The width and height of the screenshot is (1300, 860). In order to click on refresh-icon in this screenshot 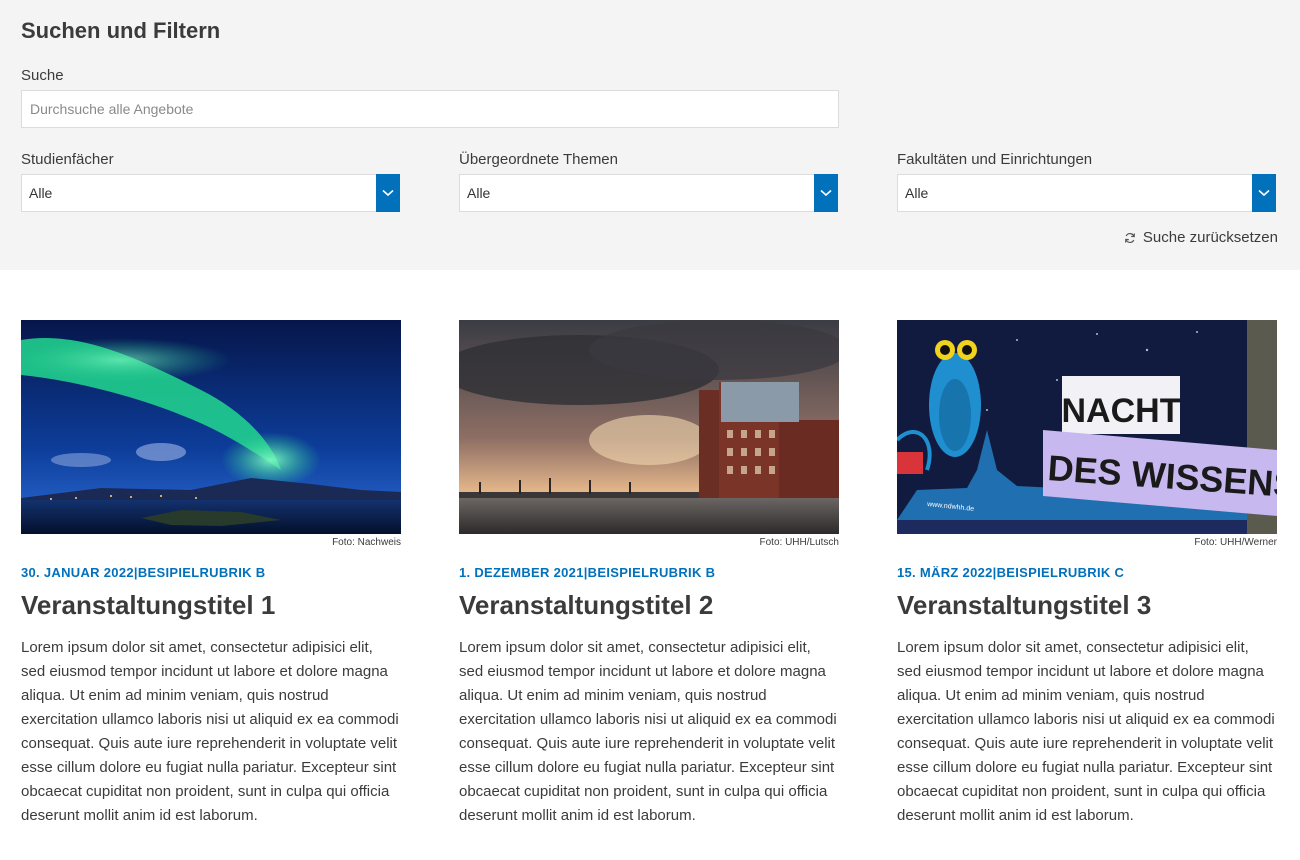, I will do `click(1130, 237)`.